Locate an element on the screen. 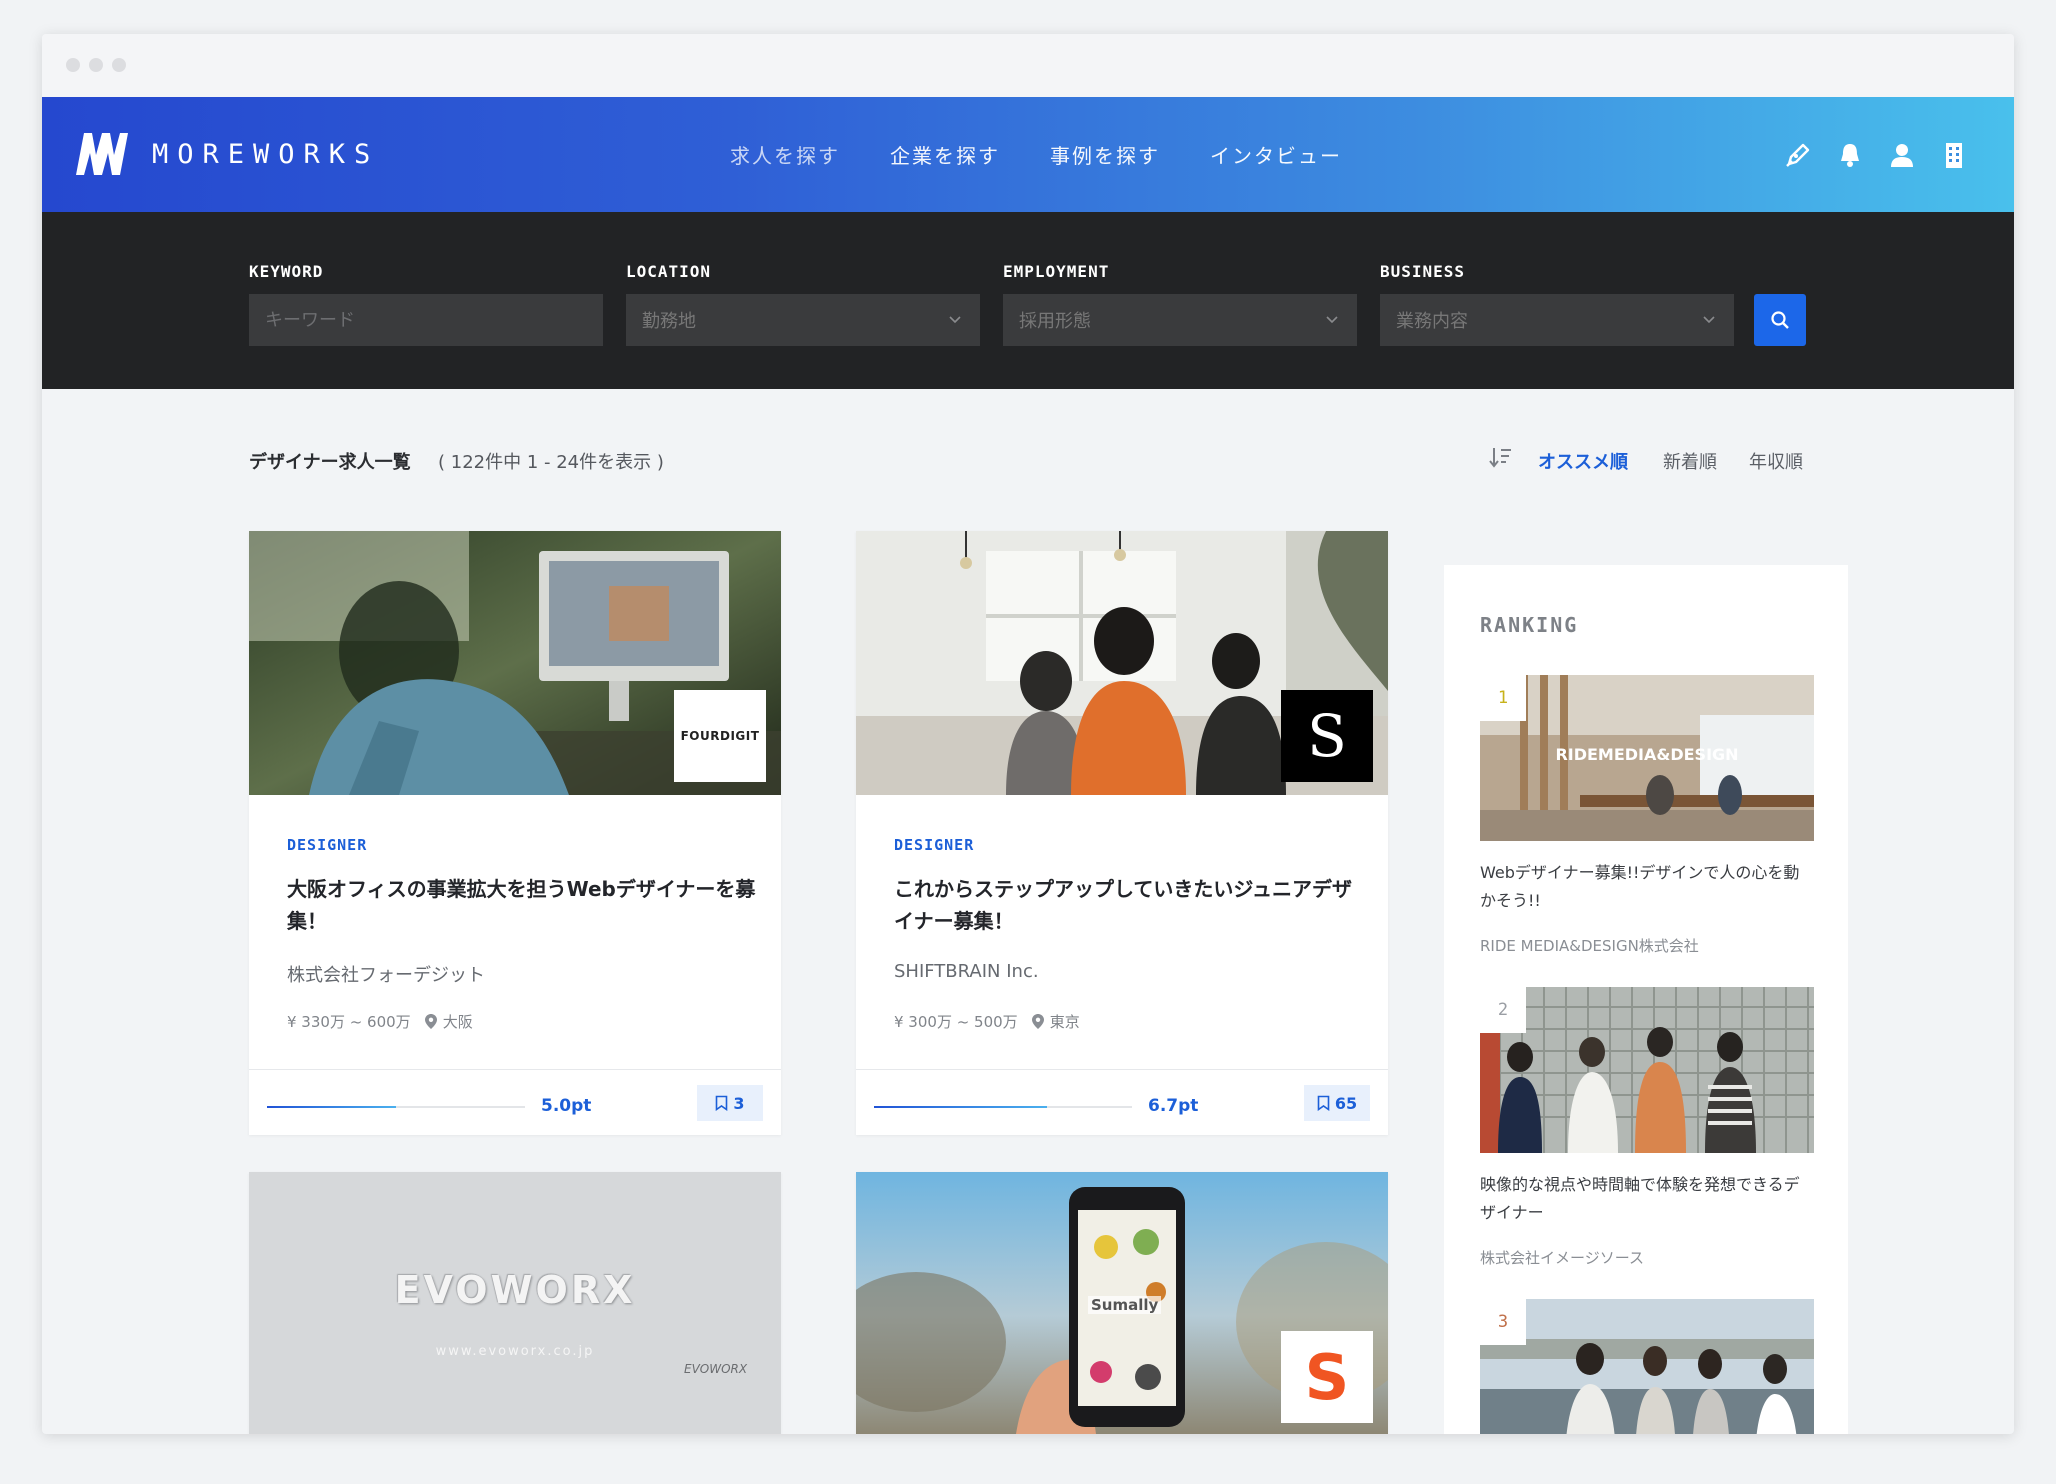  job-title: これからステップアップしていきたいジュニアデザイナー募集！ is located at coordinates (1129, 905).